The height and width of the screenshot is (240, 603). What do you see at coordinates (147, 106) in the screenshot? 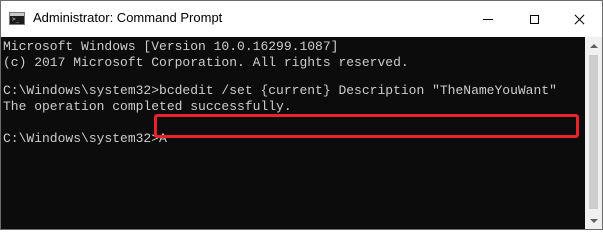
I see `console-line-result: The operation completed successfully.` at bounding box center [147, 106].